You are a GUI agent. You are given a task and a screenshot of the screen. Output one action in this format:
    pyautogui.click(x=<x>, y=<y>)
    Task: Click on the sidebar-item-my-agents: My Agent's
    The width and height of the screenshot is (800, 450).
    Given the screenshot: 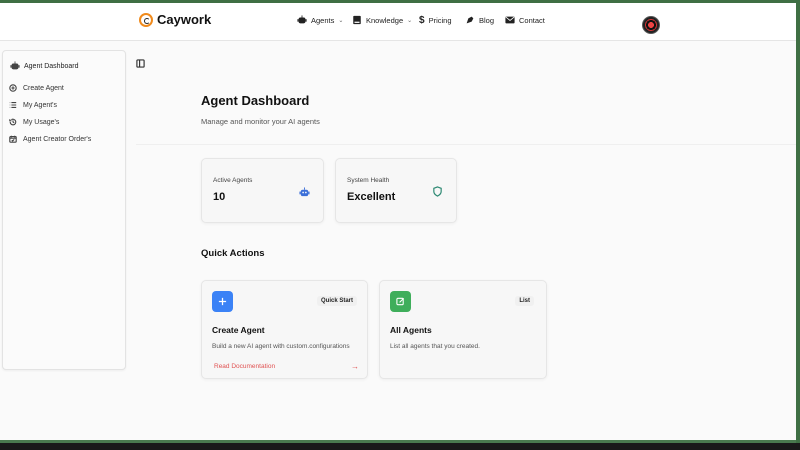 What is the action you would take?
    pyautogui.click(x=33, y=105)
    